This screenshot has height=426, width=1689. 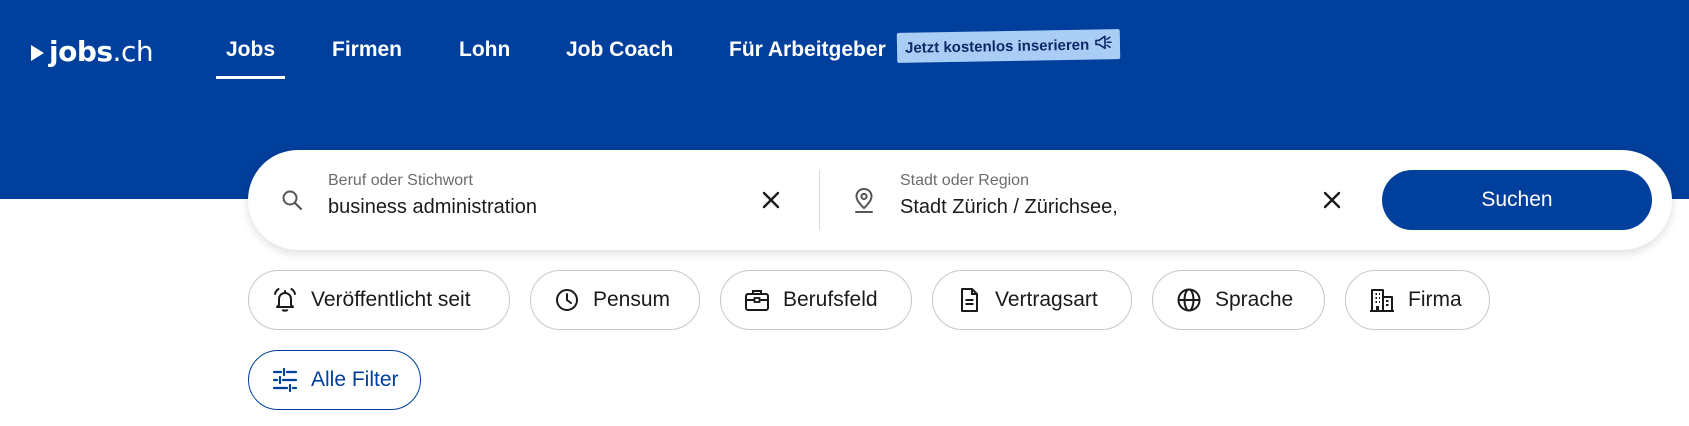 What do you see at coordinates (1189, 300) in the screenshot?
I see `globe-icon` at bounding box center [1189, 300].